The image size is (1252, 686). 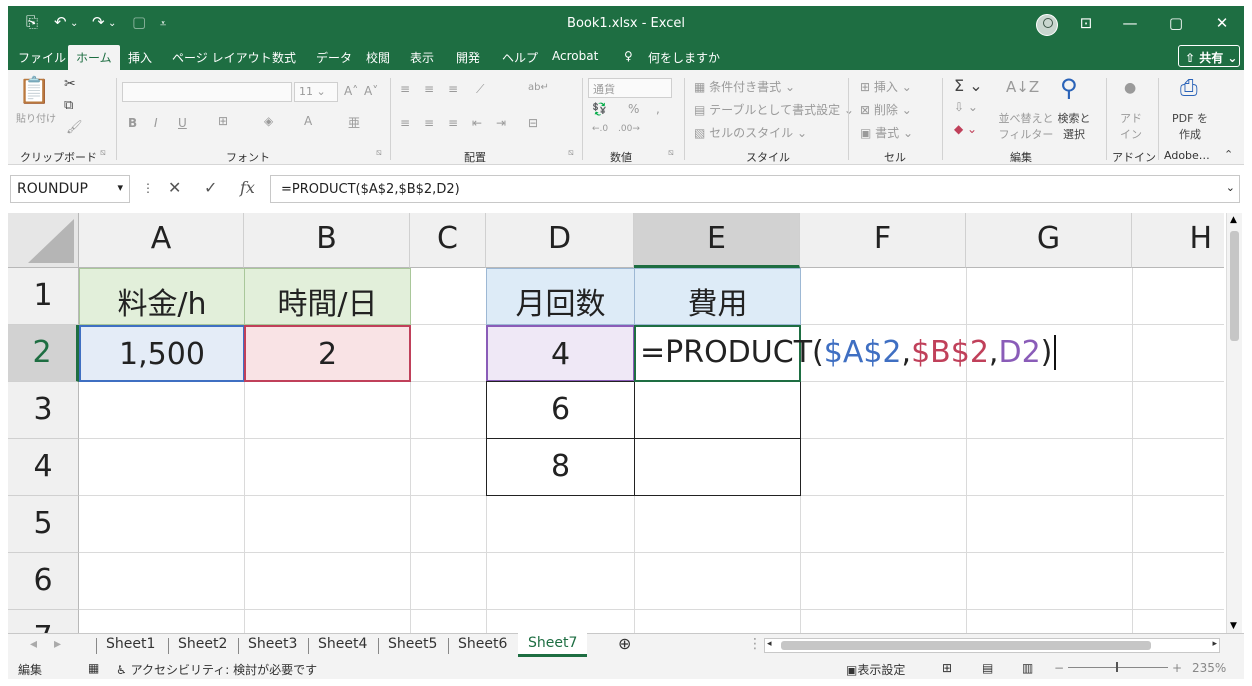 I want to click on cell-d2: 4, so click(x=560, y=353).